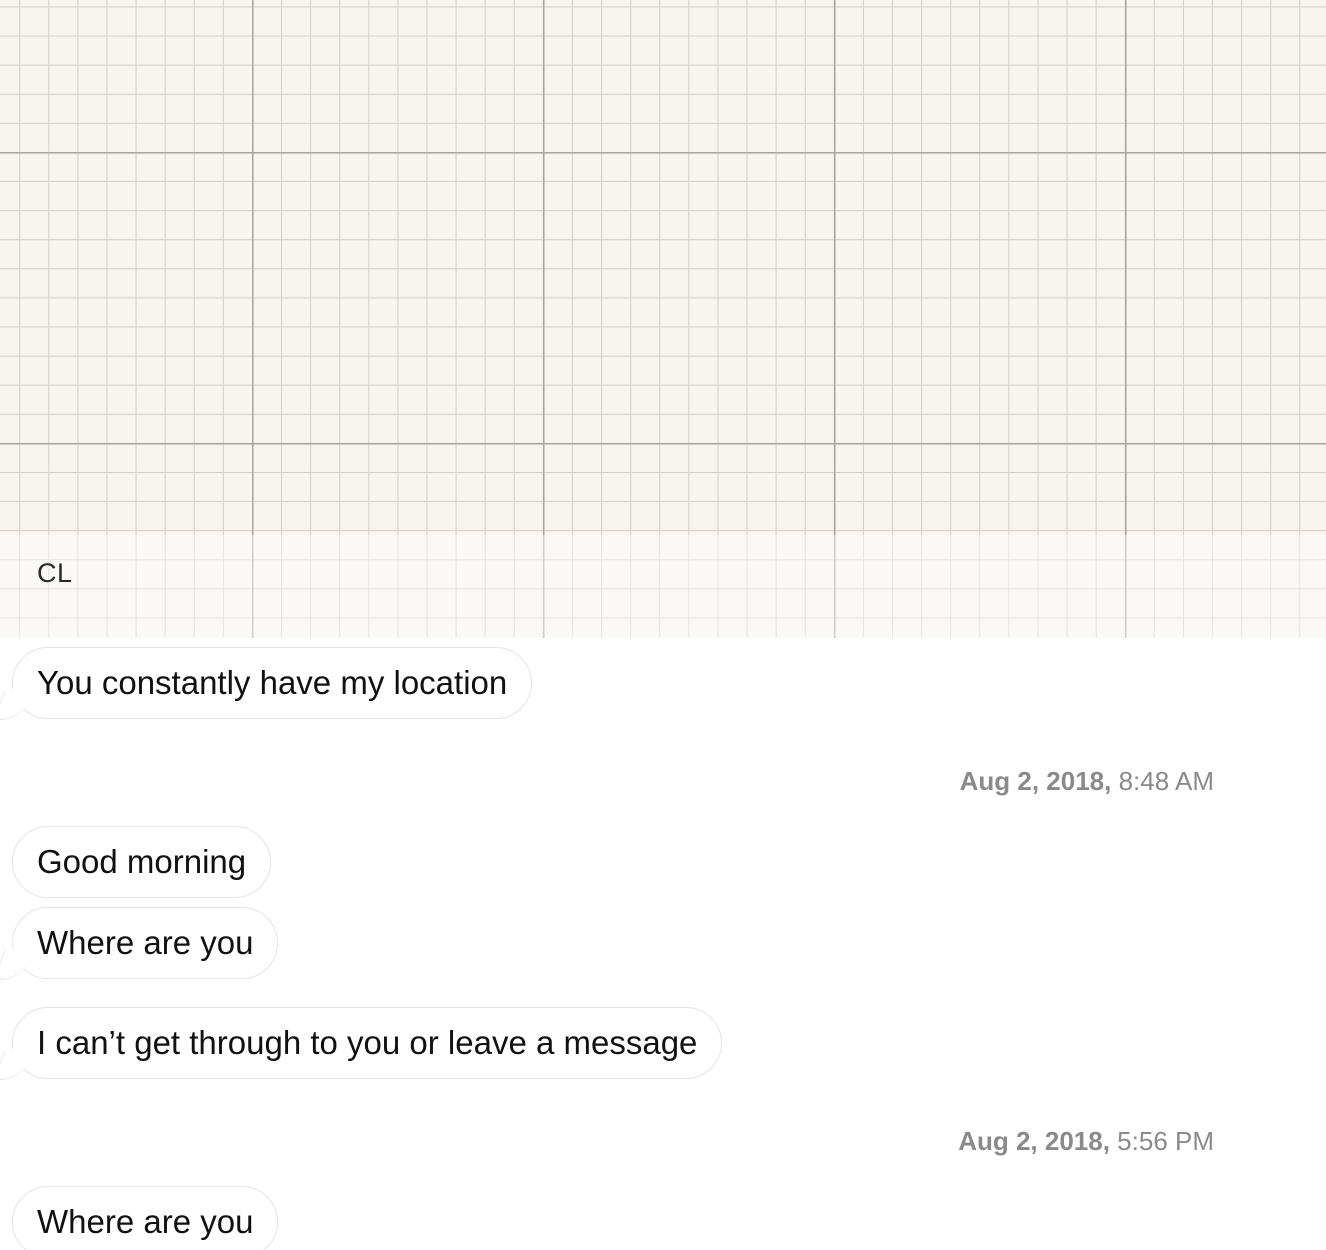  I want to click on contact-initials: CL, so click(55, 573).